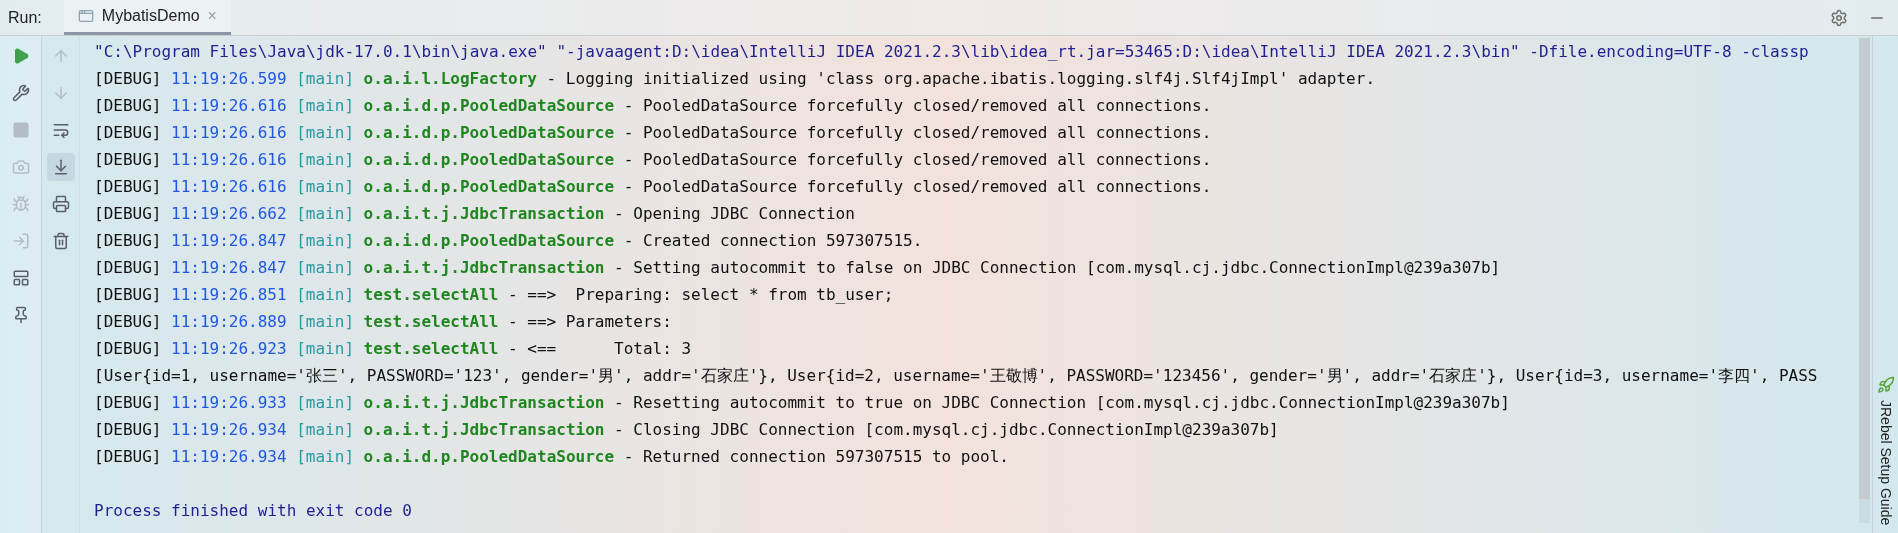 This screenshot has width=1898, height=533. Describe the element at coordinates (150, 16) in the screenshot. I see `tab-title: MybatisDemo` at that location.